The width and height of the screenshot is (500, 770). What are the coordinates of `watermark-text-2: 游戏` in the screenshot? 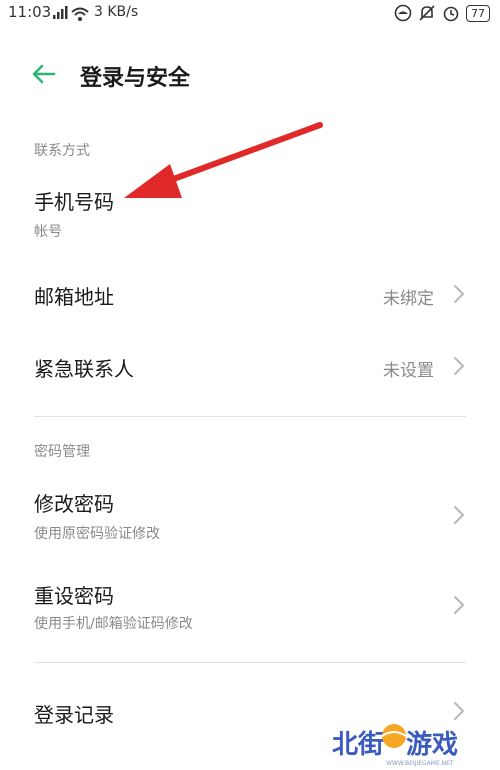 It's located at (432, 745).